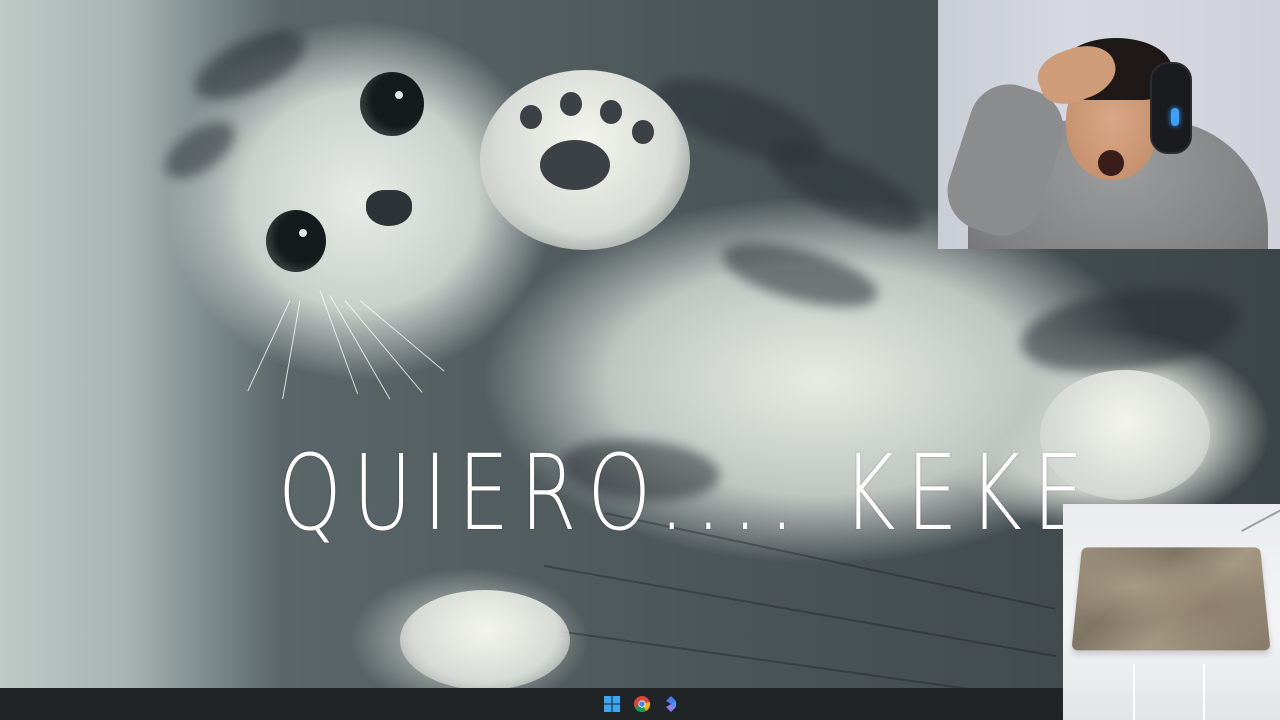  I want to click on windows-start-icon, so click(612, 704).